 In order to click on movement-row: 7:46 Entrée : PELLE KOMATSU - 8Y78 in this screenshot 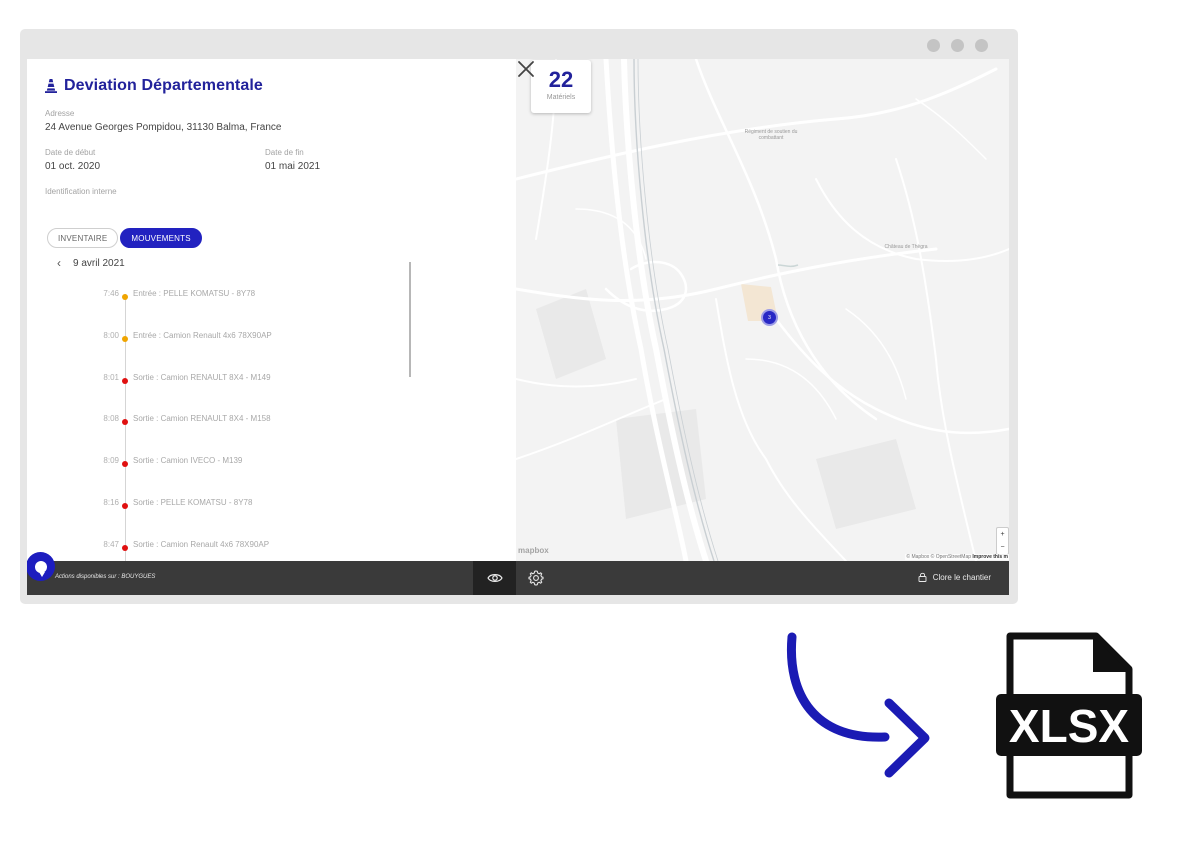, I will do `click(227, 296)`.